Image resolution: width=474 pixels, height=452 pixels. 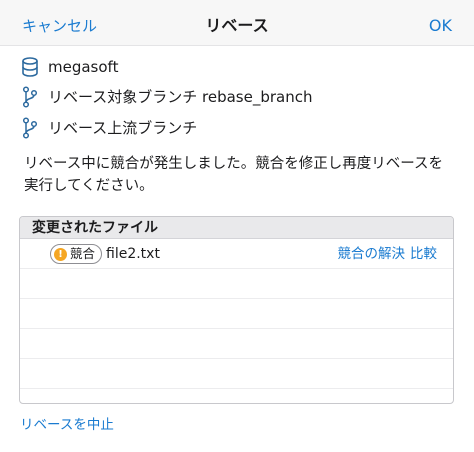 What do you see at coordinates (67, 425) in the screenshot?
I see `abort-rebase-link: リベースを中止` at bounding box center [67, 425].